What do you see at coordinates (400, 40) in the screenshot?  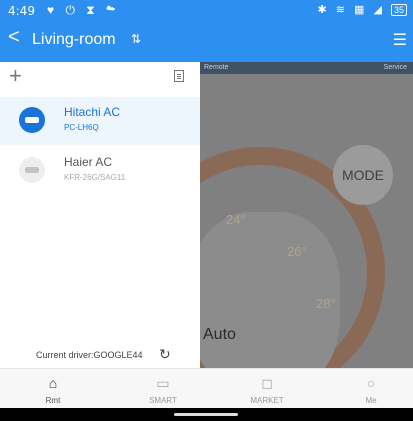 I see `menu-icon: ☰` at bounding box center [400, 40].